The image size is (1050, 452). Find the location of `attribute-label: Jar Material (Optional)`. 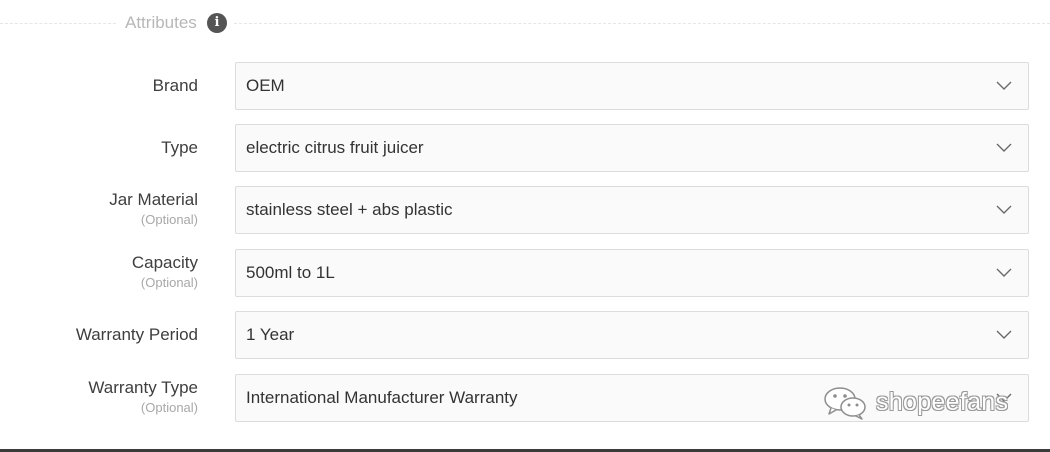

attribute-label: Jar Material (Optional) is located at coordinates (153, 209).